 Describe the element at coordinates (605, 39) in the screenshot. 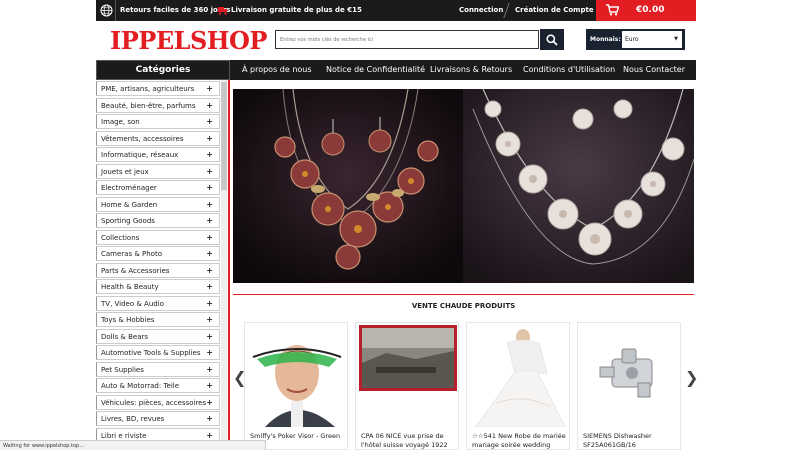

I see `currency-label: Monnais:` at that location.